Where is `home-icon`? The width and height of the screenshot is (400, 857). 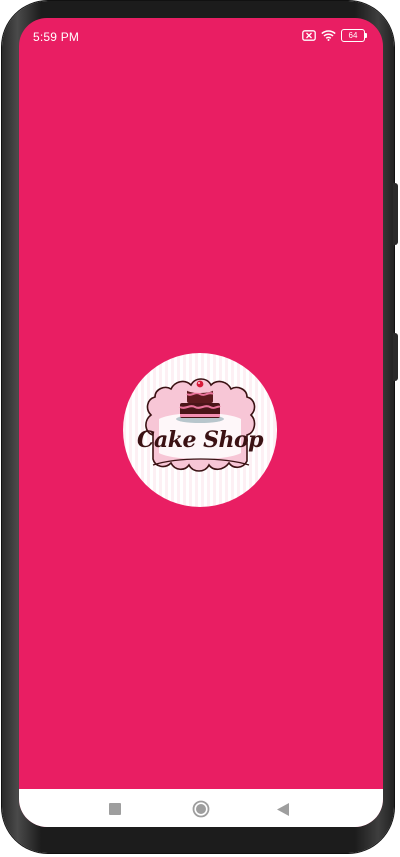
home-icon is located at coordinates (201, 809).